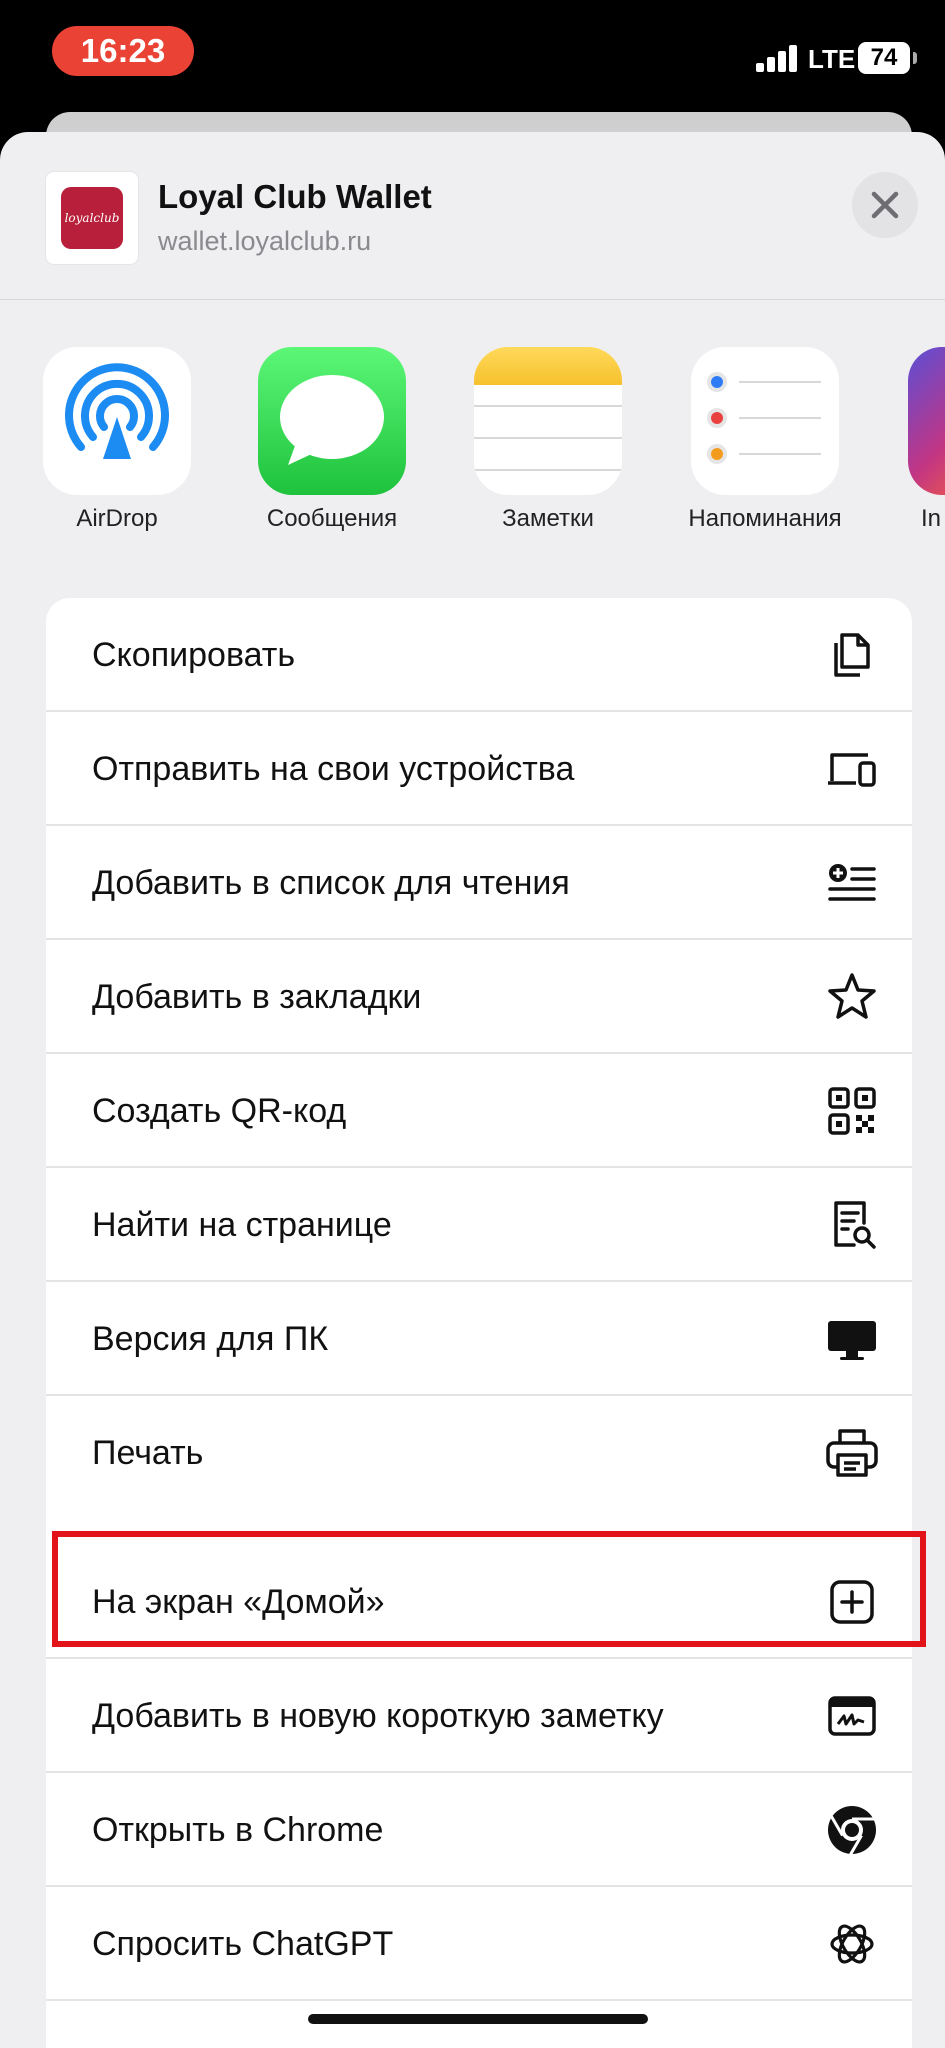 The width and height of the screenshot is (945, 2048). Describe the element at coordinates (479, 1339) in the screenshot. I see `action-desktop-version: Версия для ПК` at that location.